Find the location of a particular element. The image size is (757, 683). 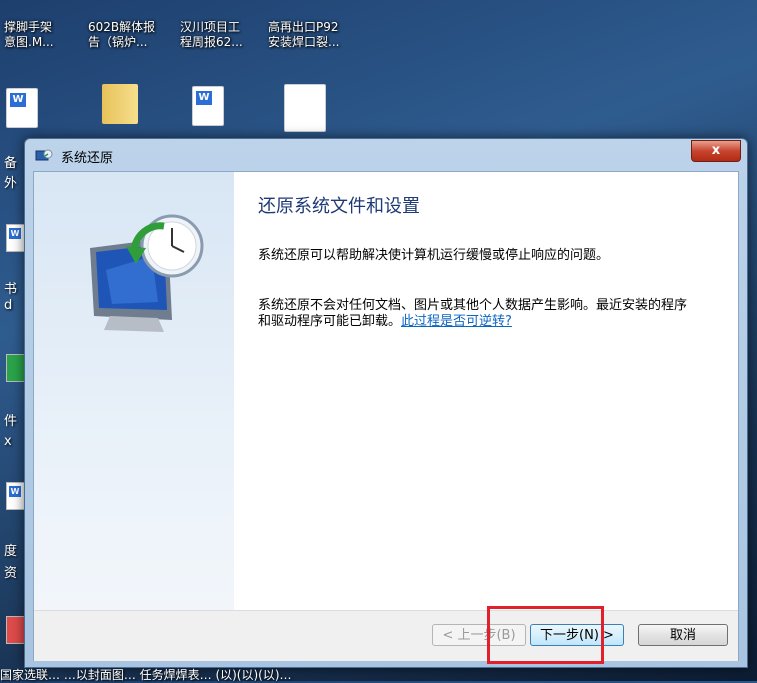

system-restore-icon is located at coordinates (44, 155).